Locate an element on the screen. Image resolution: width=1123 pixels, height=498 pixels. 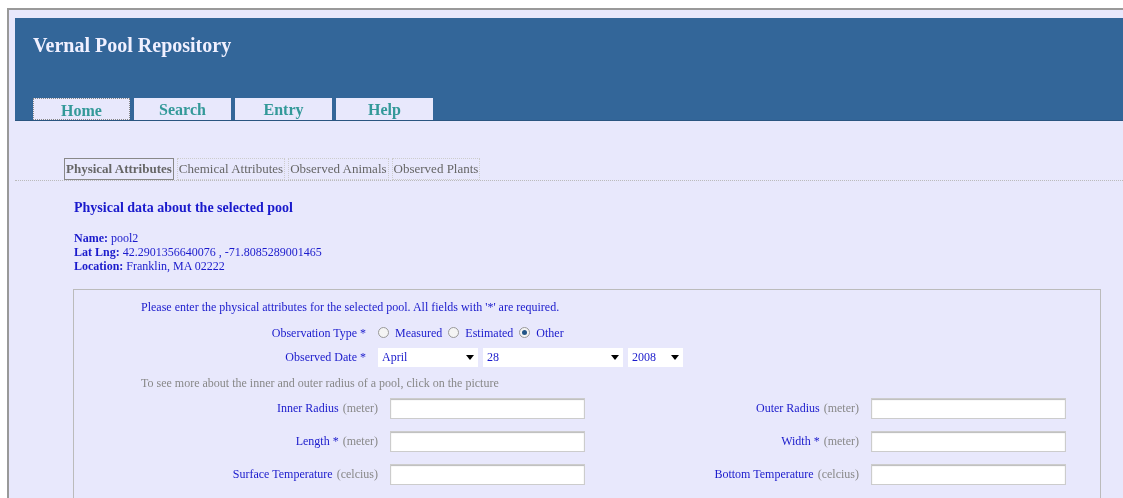
radio-option: Other is located at coordinates (541, 332).